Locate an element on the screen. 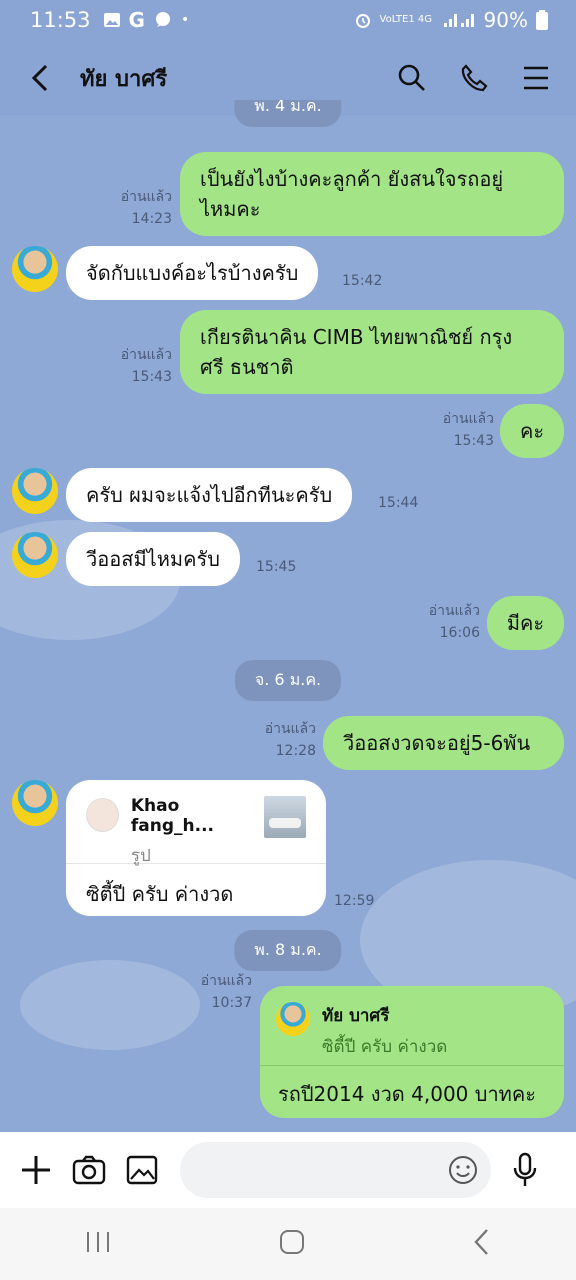  quoted-text: ซิตี้ปี ครับ ค่างวด is located at coordinates (385, 1047).